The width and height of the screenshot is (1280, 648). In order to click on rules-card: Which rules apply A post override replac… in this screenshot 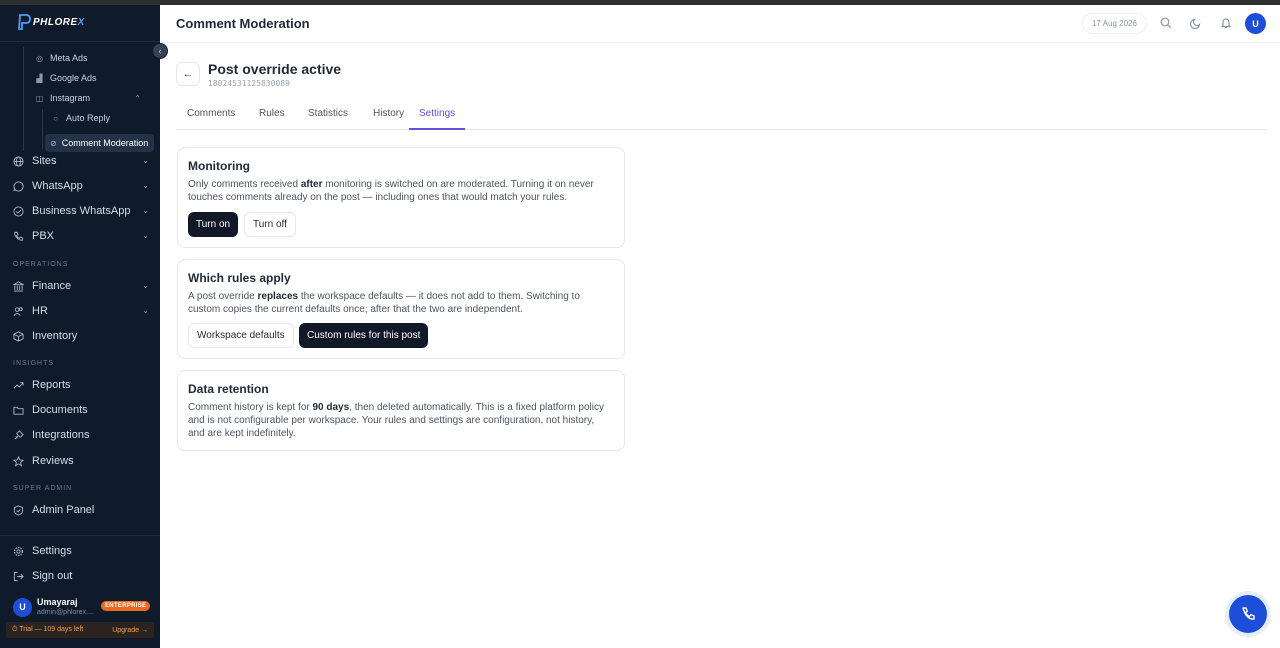, I will do `click(401, 309)`.